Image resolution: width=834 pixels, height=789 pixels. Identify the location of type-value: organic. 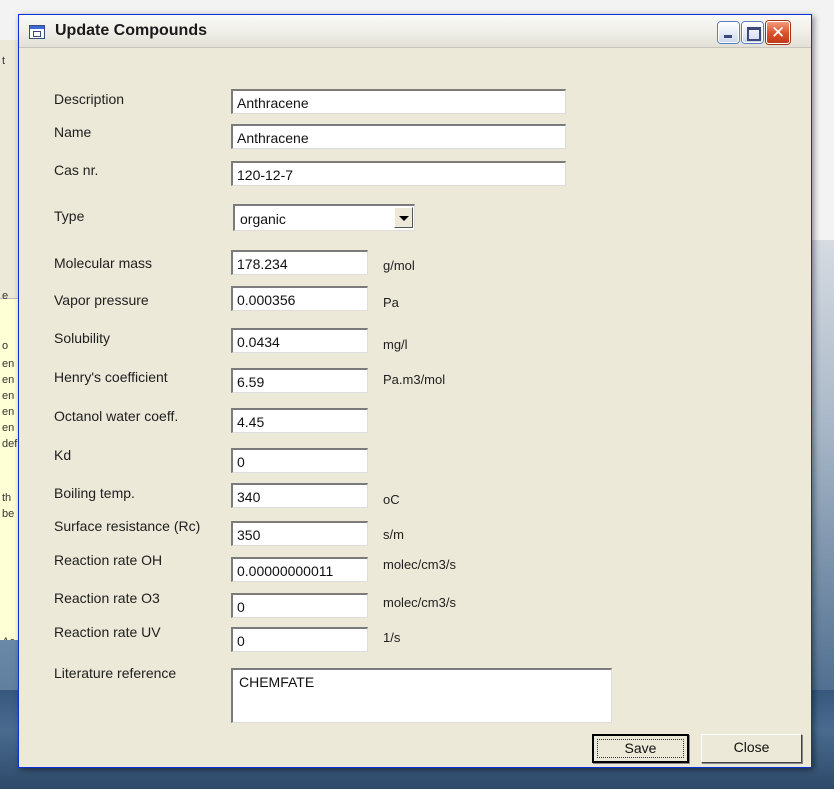
(263, 219).